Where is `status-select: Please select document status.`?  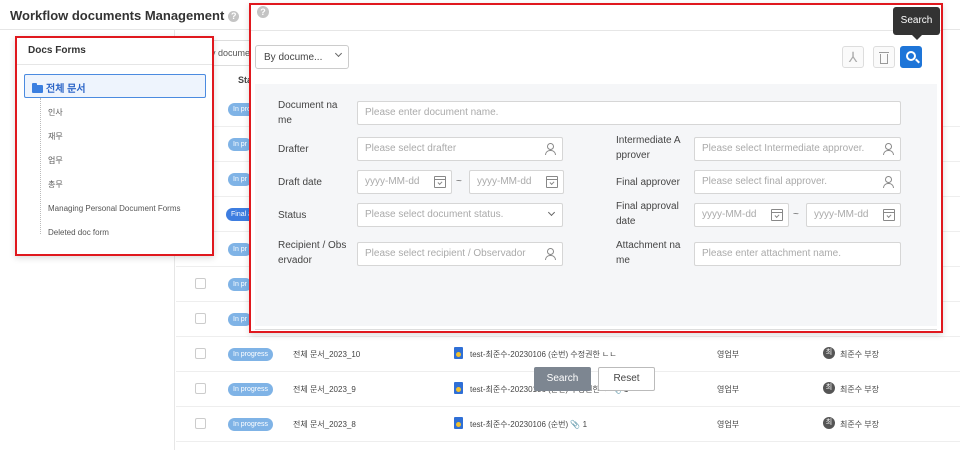 status-select: Please select document status. is located at coordinates (460, 215).